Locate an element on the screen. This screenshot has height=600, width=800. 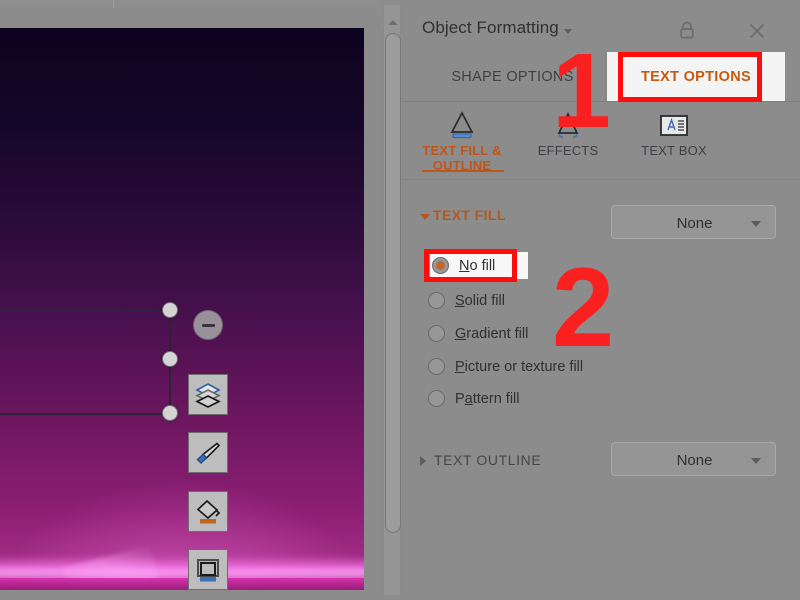
ruler-tick is located at coordinates (113, 4).